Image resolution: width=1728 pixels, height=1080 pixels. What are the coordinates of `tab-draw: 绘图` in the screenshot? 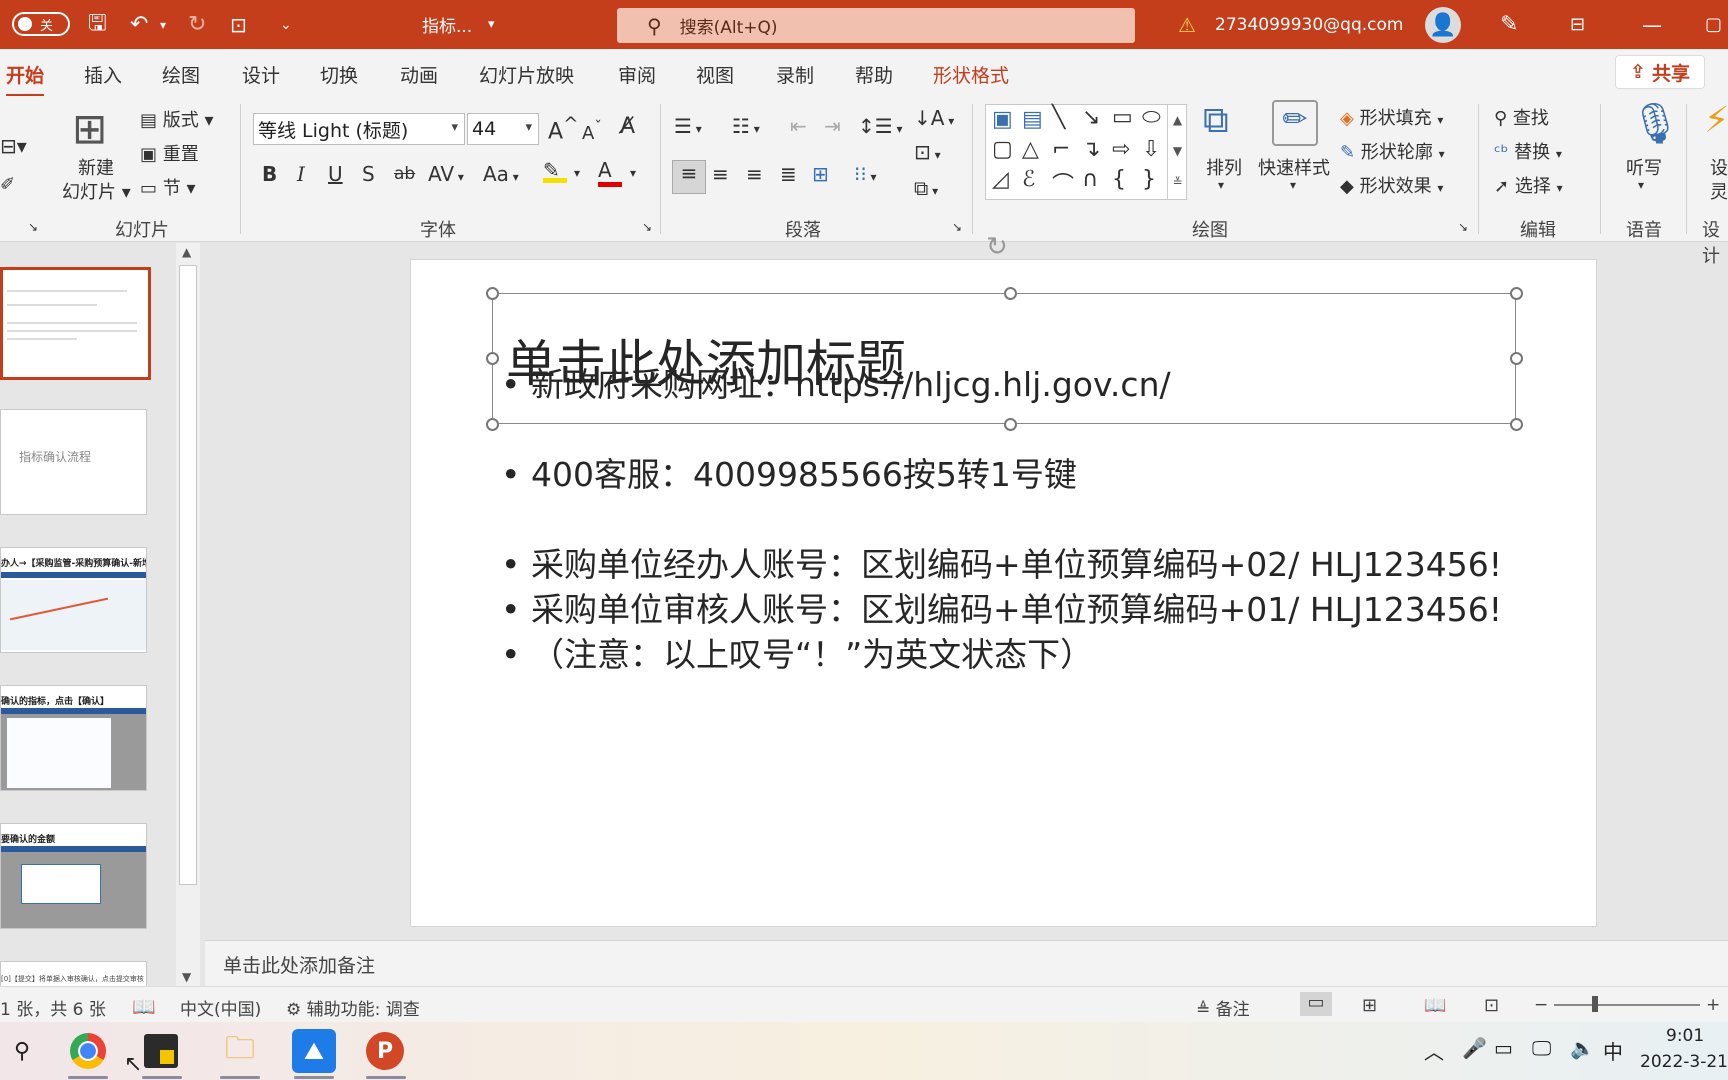 It's located at (181, 74).